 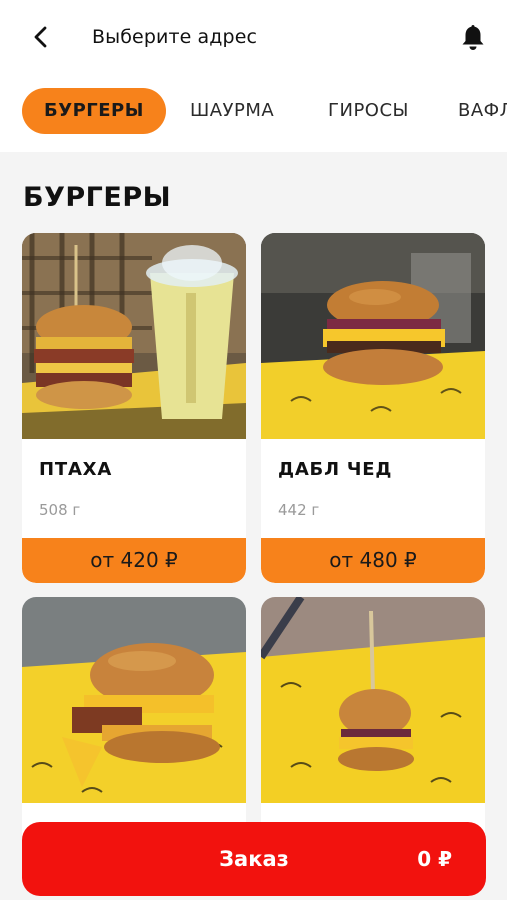 What do you see at coordinates (94, 111) in the screenshot?
I see `tab-burgers: БУРГЕРЫ` at bounding box center [94, 111].